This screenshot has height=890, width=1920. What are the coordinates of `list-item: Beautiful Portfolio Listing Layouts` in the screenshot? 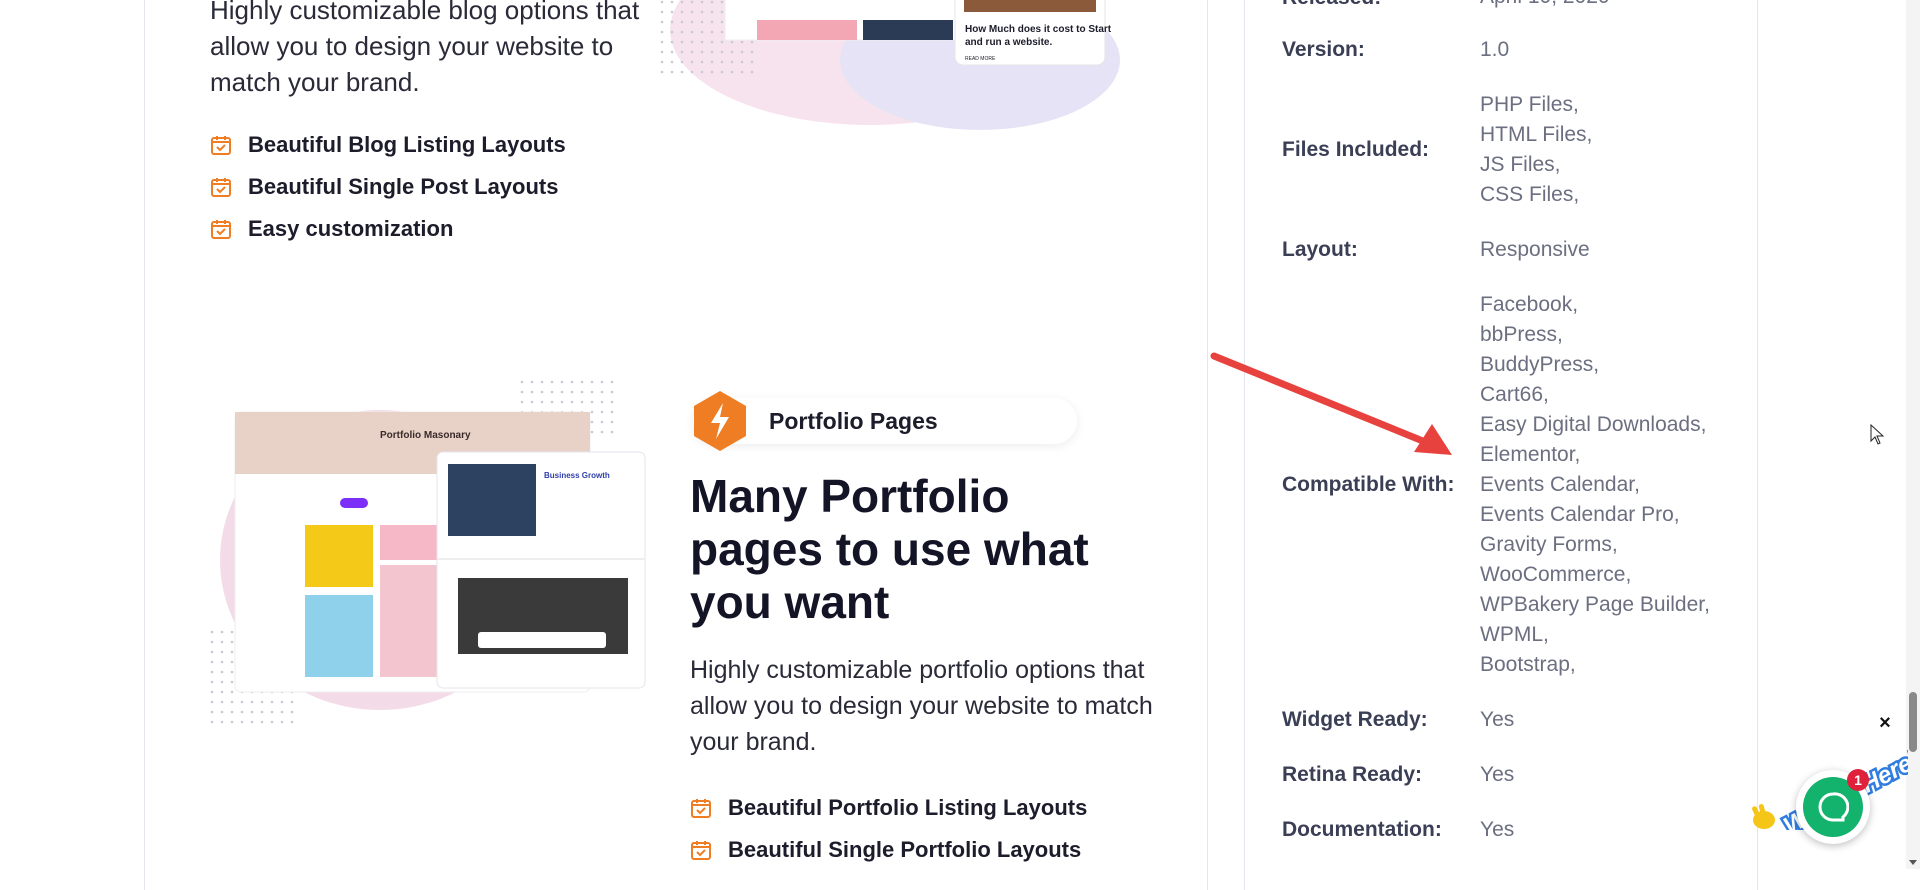 It's located at (888, 808).